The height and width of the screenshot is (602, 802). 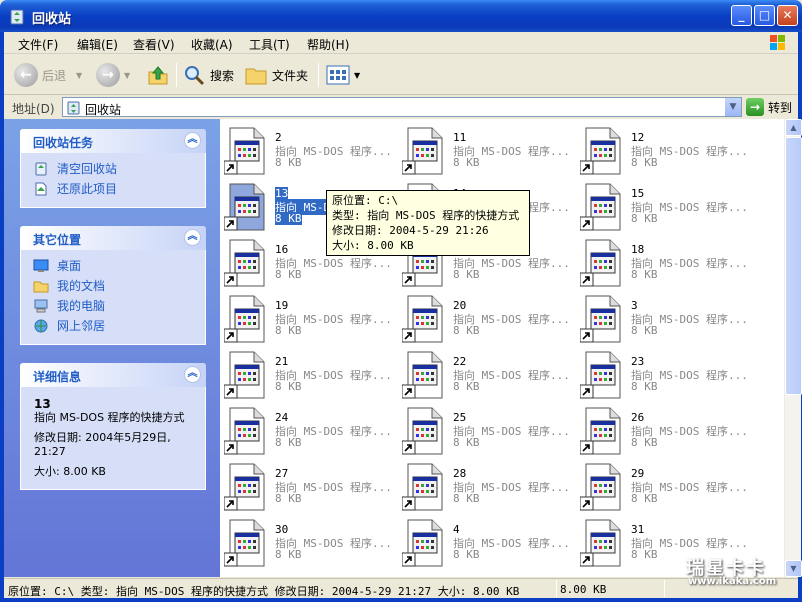 What do you see at coordinates (309, 373) in the screenshot?
I see `file-item: 21 指向 MS-DOS 程序... 8 KB` at bounding box center [309, 373].